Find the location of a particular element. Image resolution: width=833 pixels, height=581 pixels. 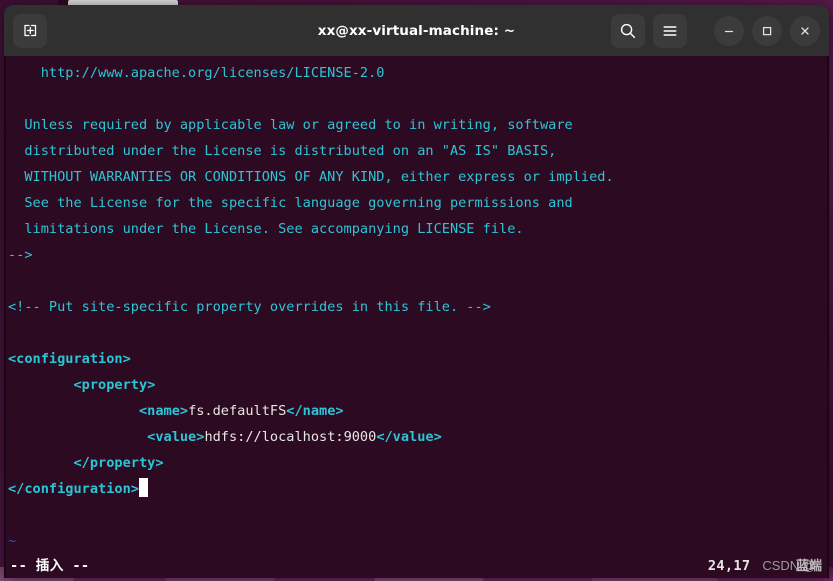

status-right-group: 24,17 CSDN @蓝端 is located at coordinates (765, 564).